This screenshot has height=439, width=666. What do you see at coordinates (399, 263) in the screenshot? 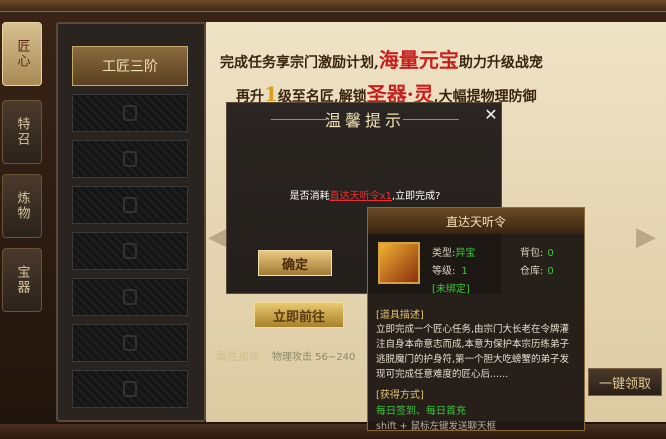
I see `token-item-icon` at bounding box center [399, 263].